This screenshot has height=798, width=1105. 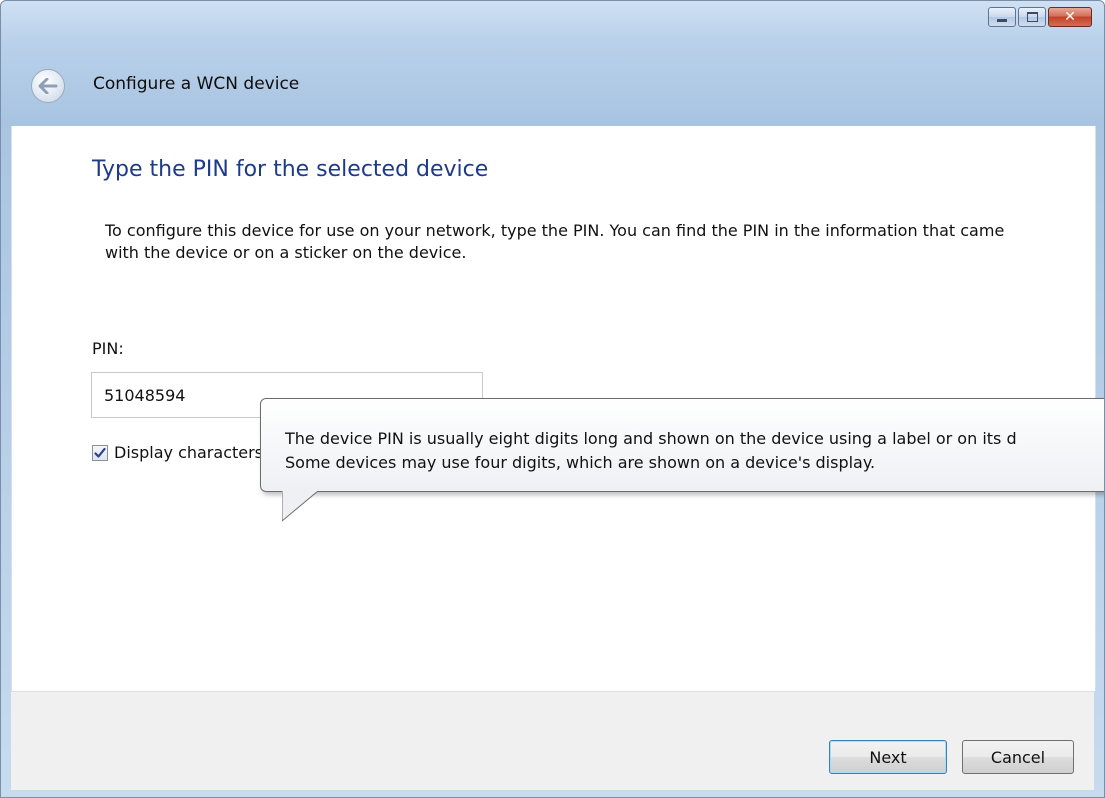 What do you see at coordinates (300, 506) in the screenshot?
I see `tooltip-pointer` at bounding box center [300, 506].